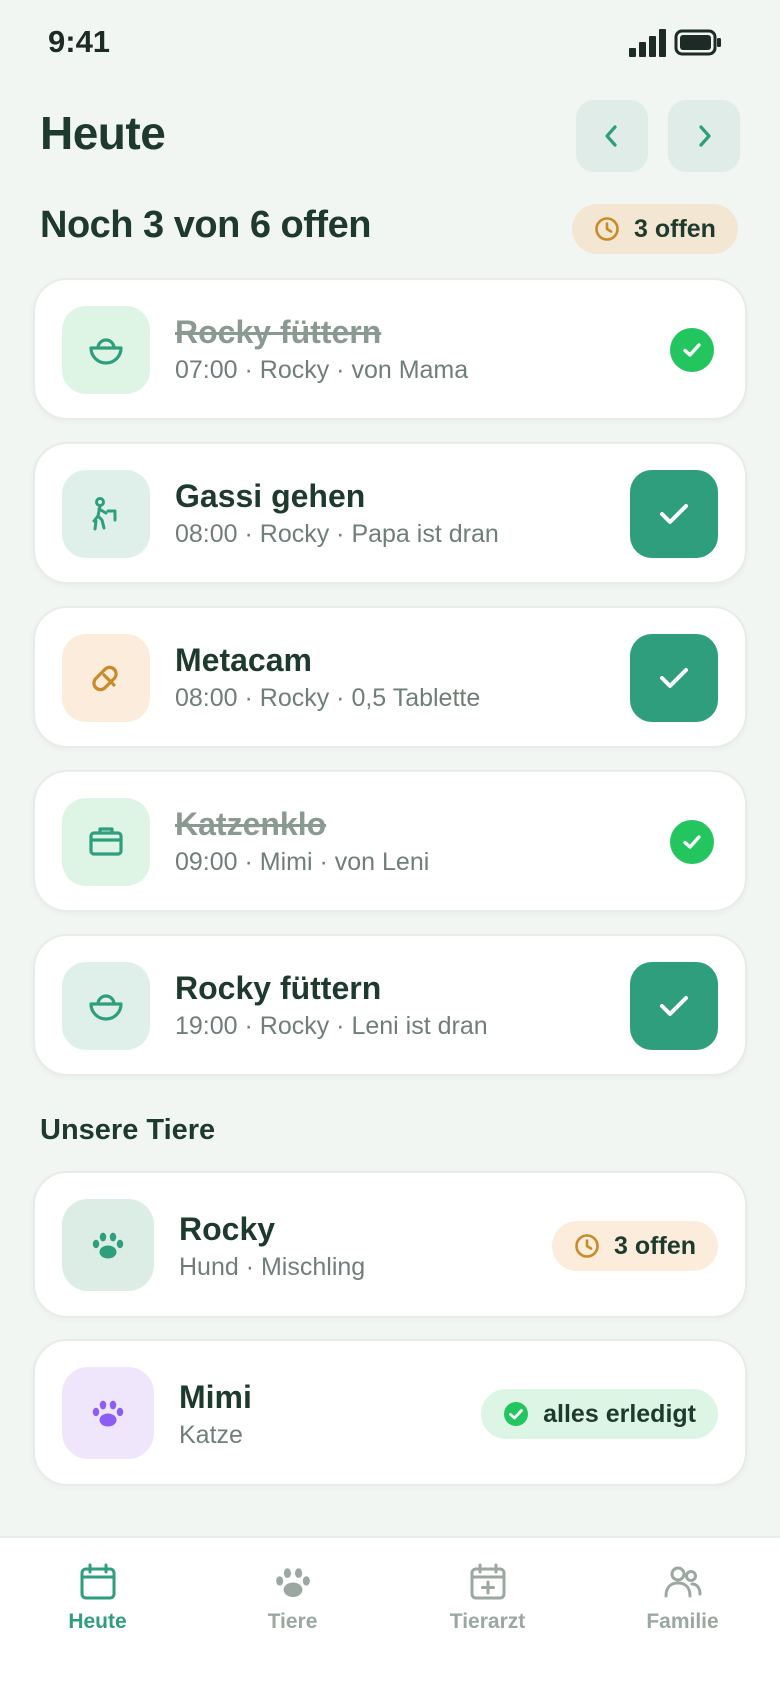 Image resolution: width=780 pixels, height=1688 pixels. Describe the element at coordinates (328, 698) in the screenshot. I see `task-subtitle: 08:00 · Rocky · 0,5 Tablette` at that location.